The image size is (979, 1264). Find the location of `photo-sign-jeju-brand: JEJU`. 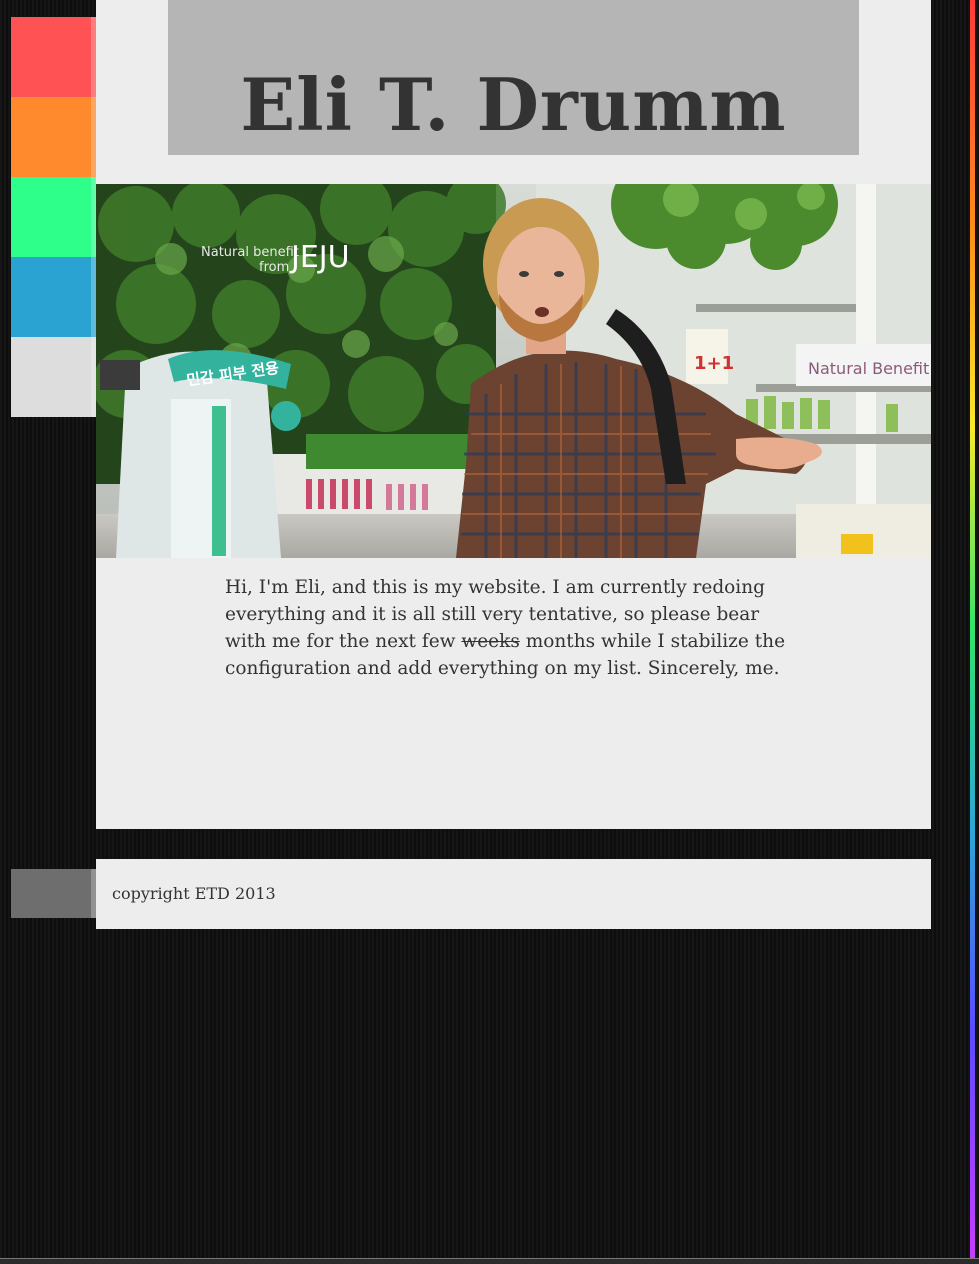

photo-sign-jeju-brand: JEJU is located at coordinates (319, 257).